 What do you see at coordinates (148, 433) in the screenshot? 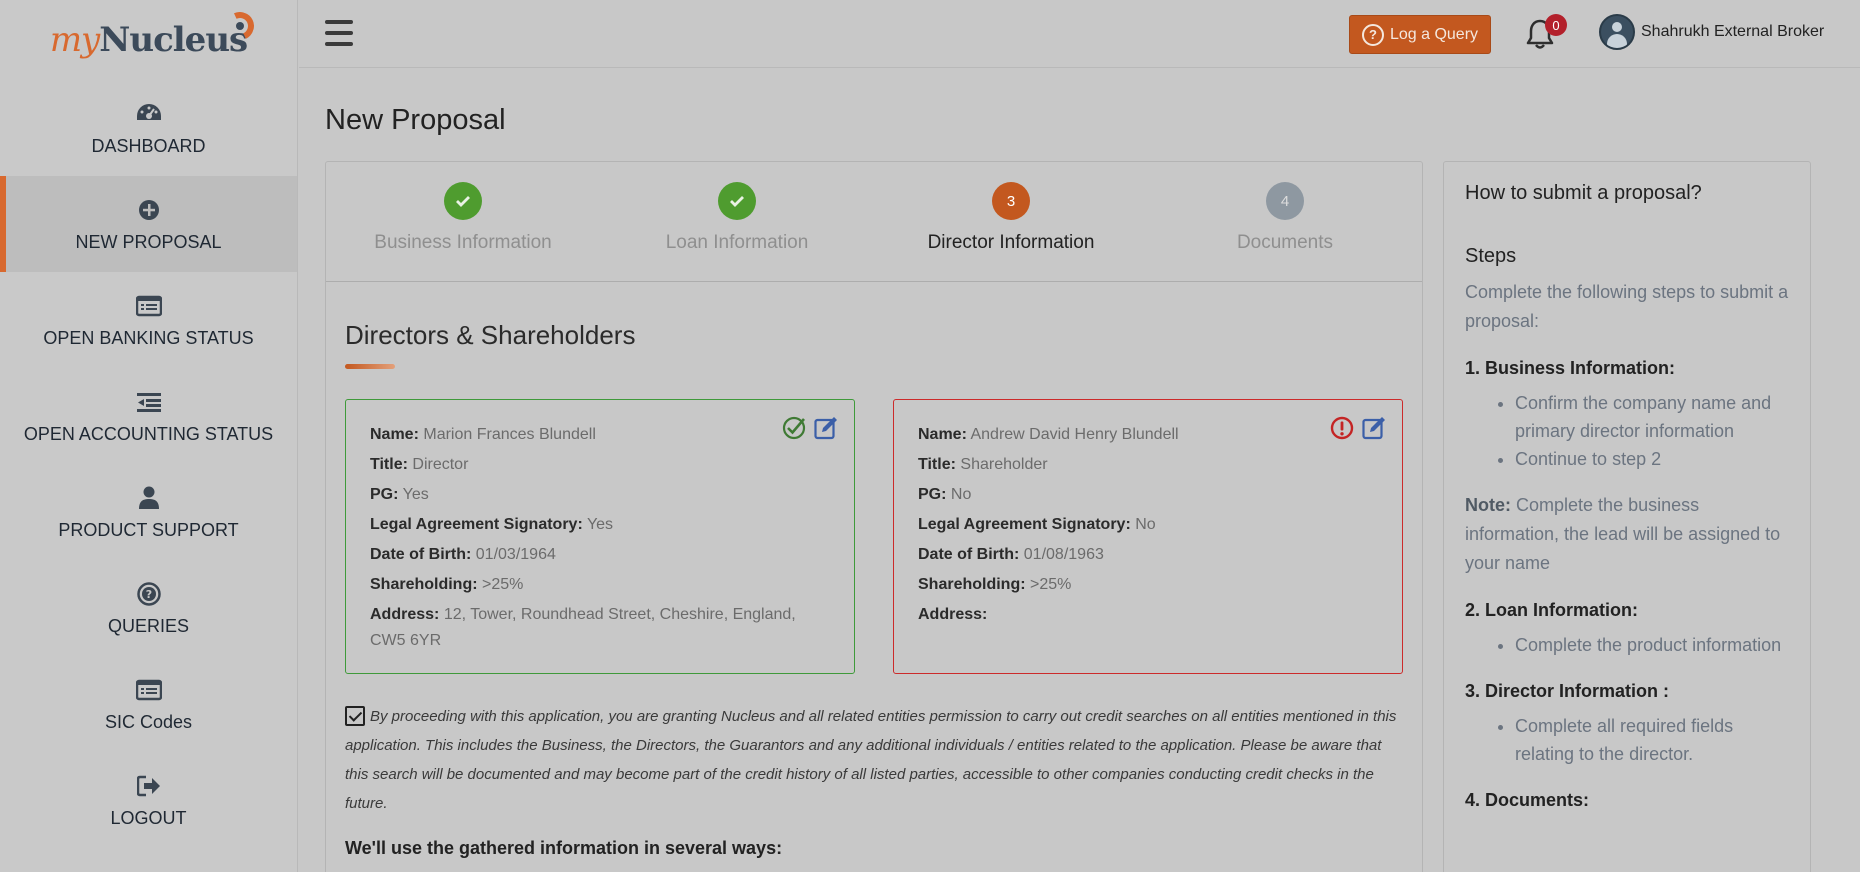
I see `sidebar-item-label: OPEN ACCOUNTING STATUS` at bounding box center [148, 433].